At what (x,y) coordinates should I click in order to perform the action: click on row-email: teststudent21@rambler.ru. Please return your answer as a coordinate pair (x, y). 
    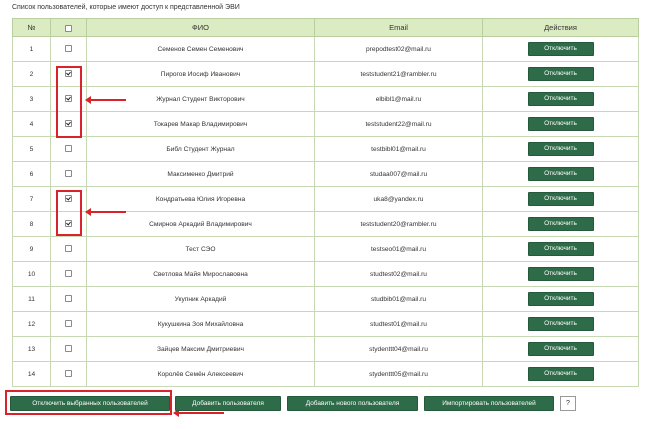
    Looking at the image, I should click on (398, 74).